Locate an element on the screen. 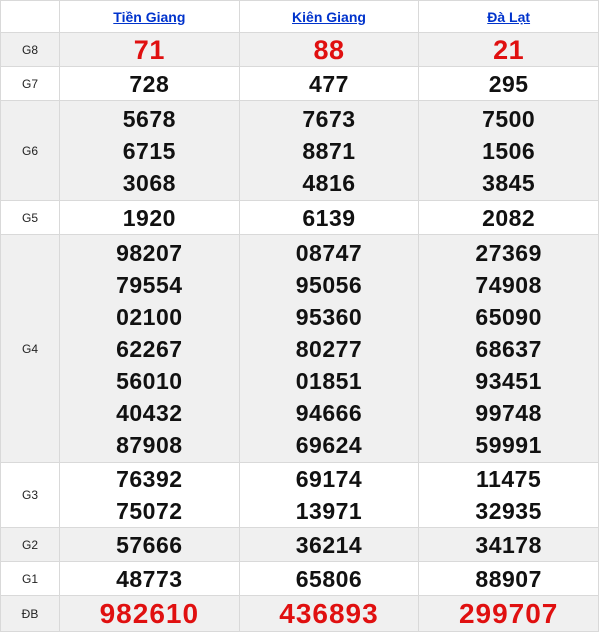 The width and height of the screenshot is (600, 639). prize-cell: 48773 is located at coordinates (149, 578).